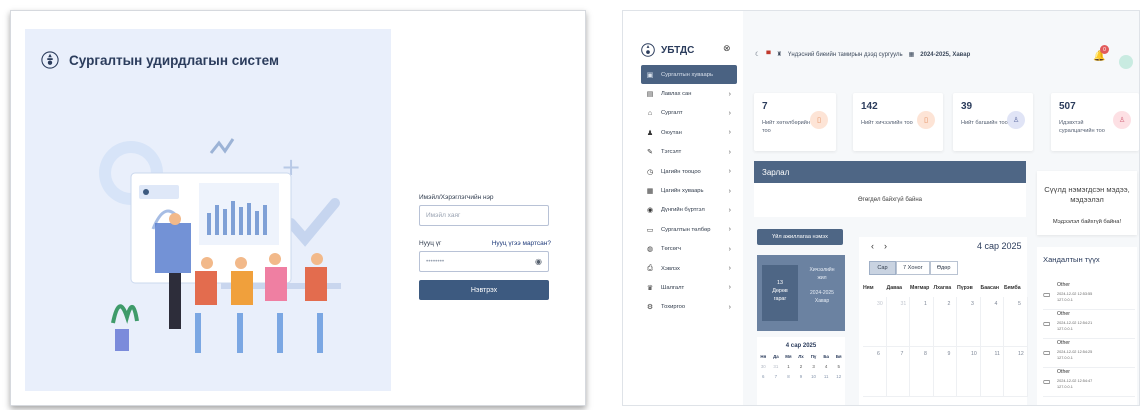 The width and height of the screenshot is (1144, 410). I want to click on access-device: Other, so click(1063, 343).